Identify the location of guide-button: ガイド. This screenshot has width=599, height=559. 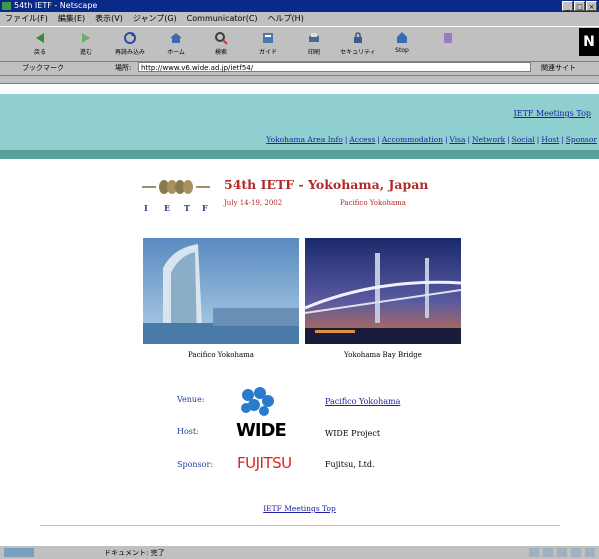
(268, 43).